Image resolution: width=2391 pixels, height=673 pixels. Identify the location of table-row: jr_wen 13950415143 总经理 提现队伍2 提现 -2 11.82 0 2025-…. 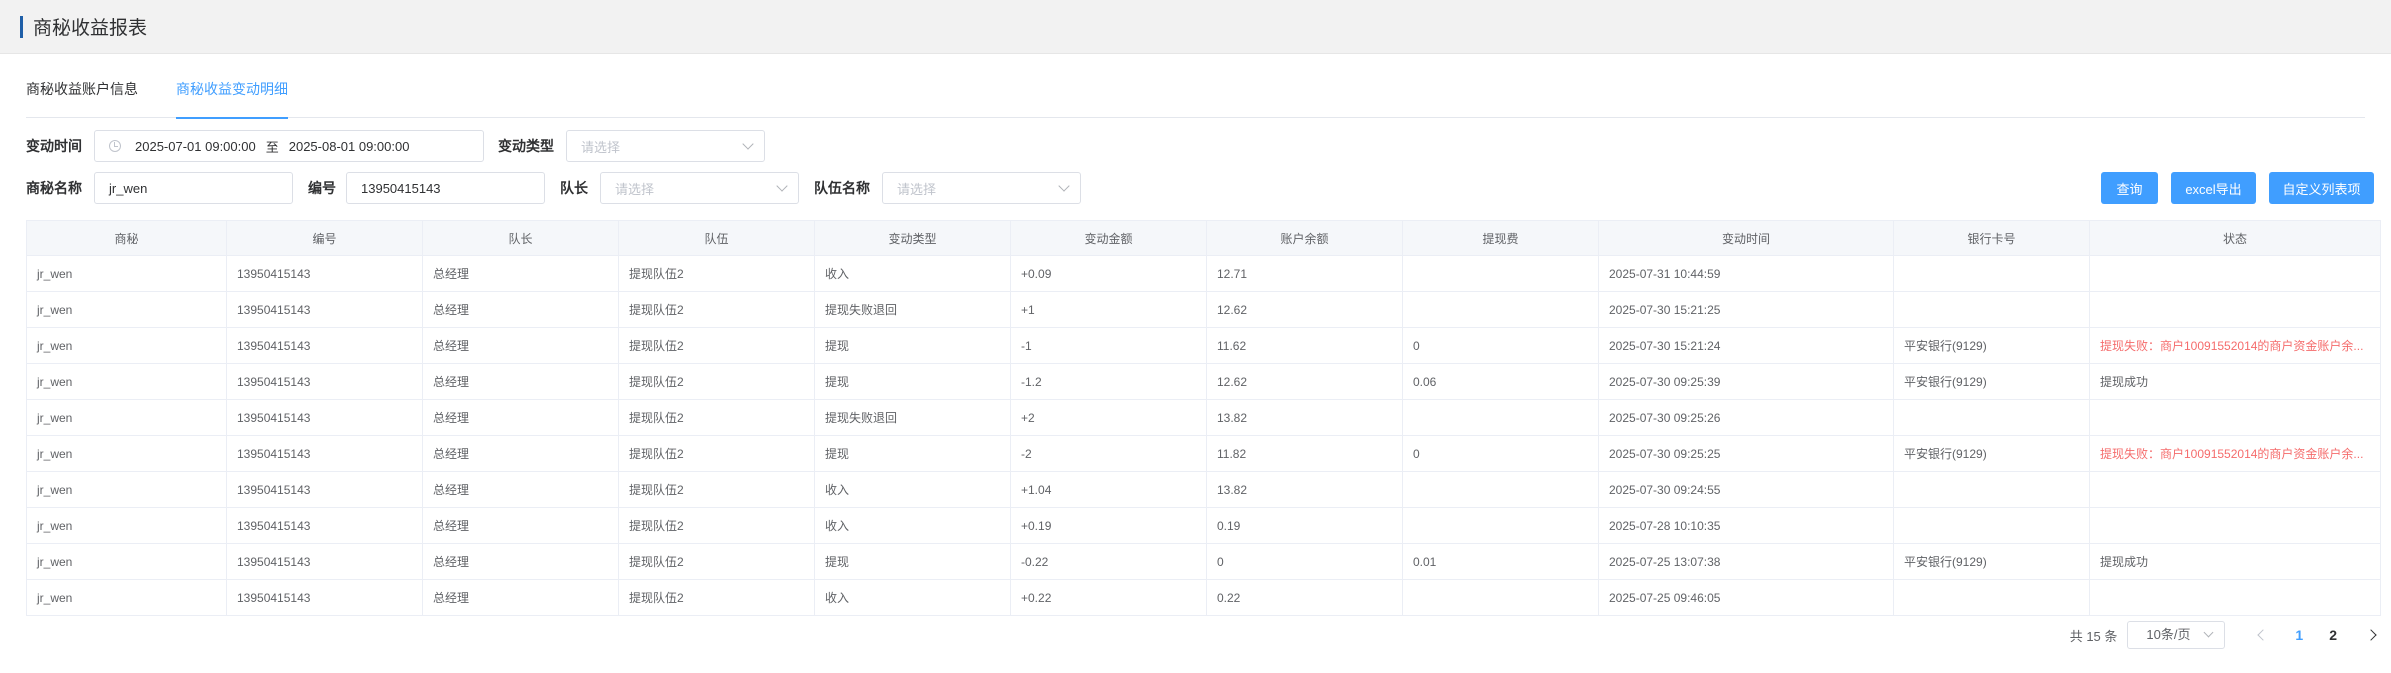
(1203, 453).